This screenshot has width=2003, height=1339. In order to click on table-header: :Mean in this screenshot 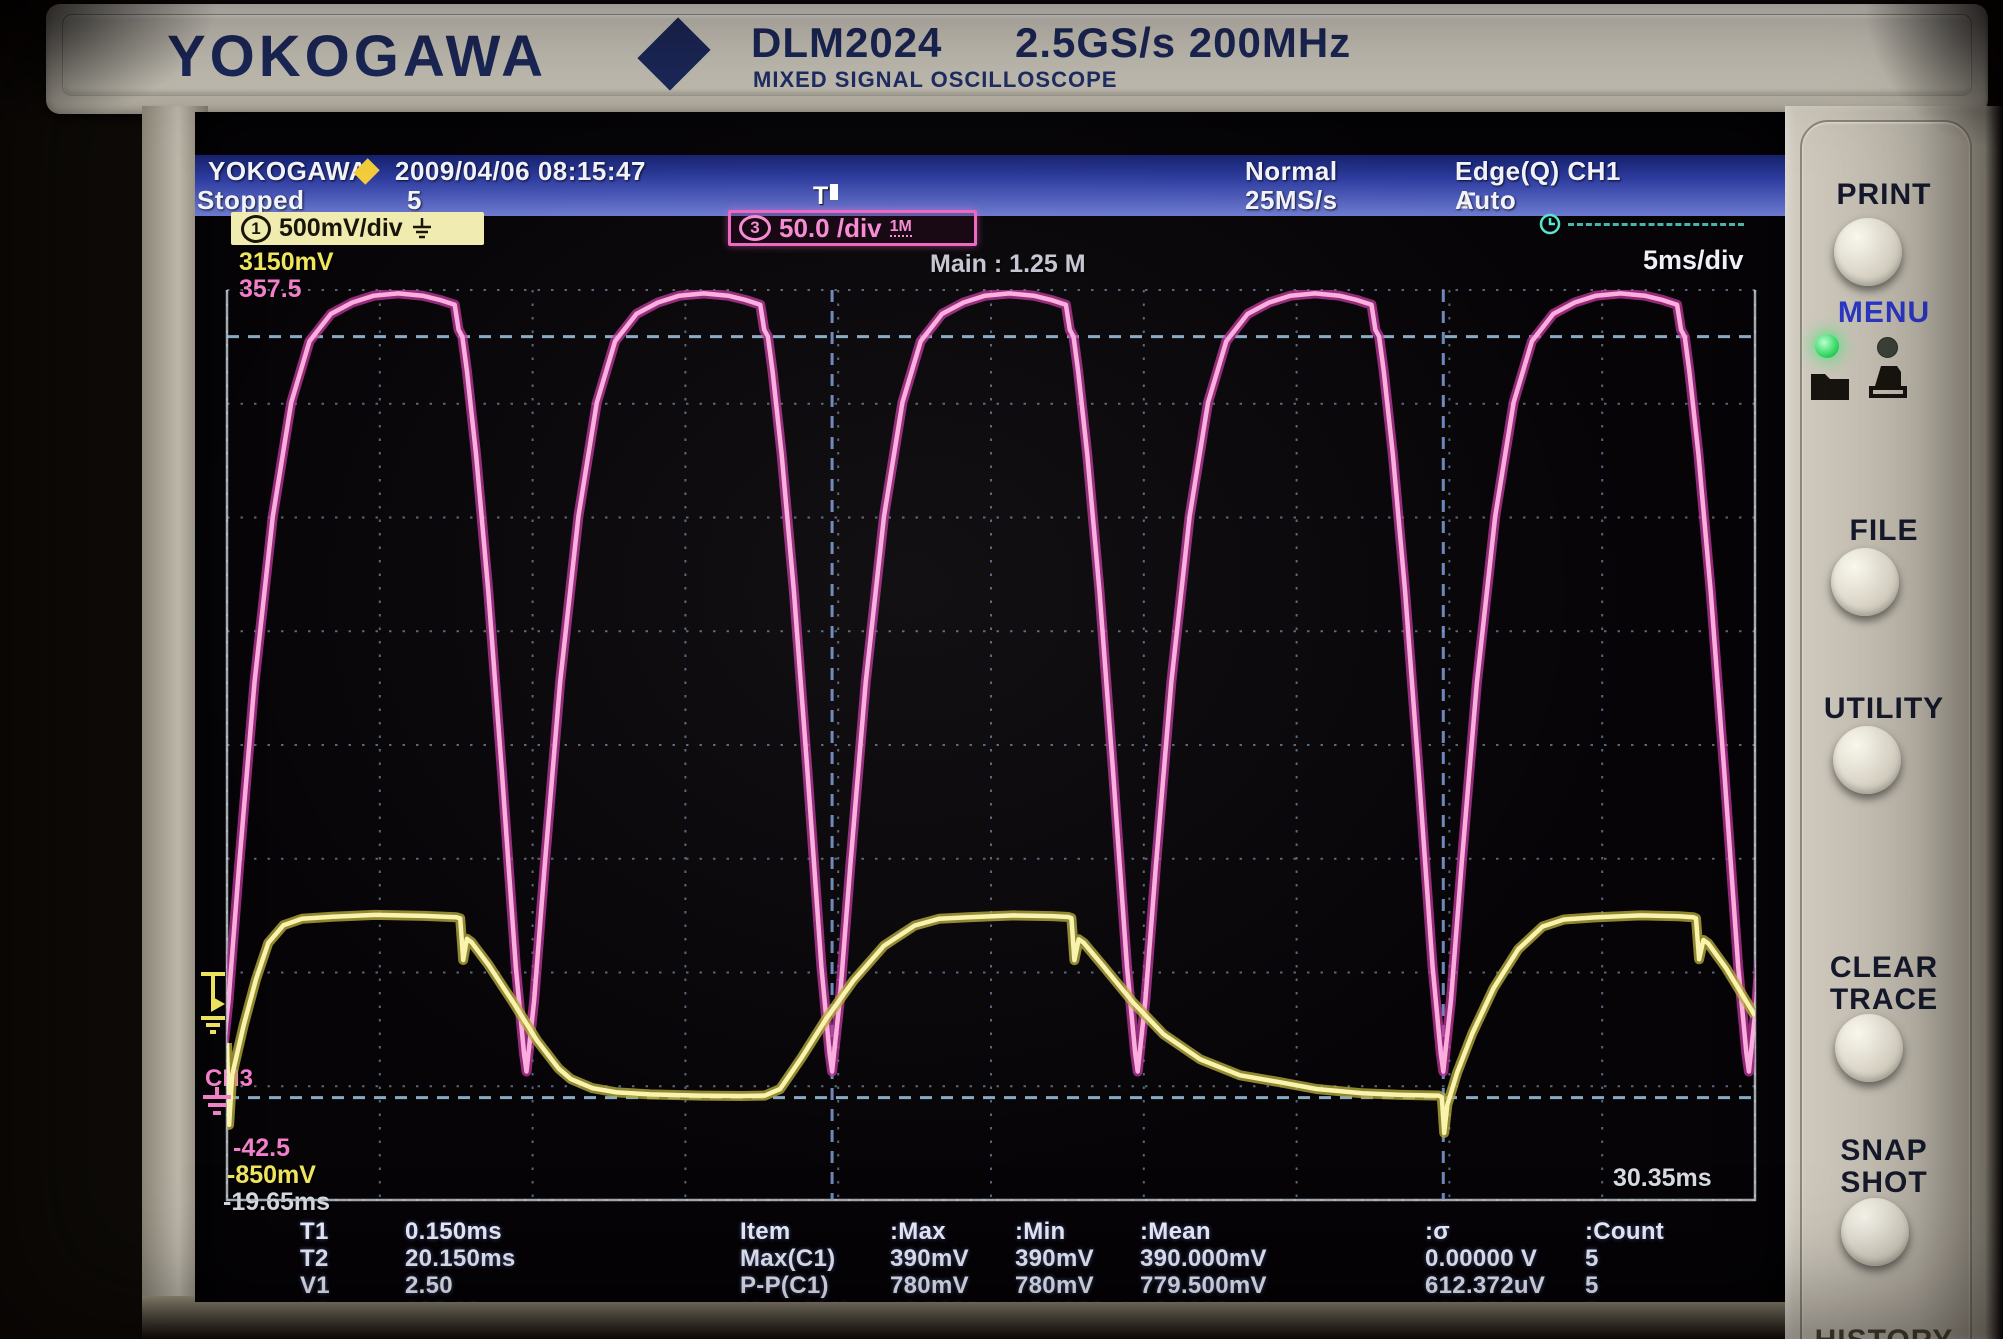, I will do `click(1175, 1231)`.